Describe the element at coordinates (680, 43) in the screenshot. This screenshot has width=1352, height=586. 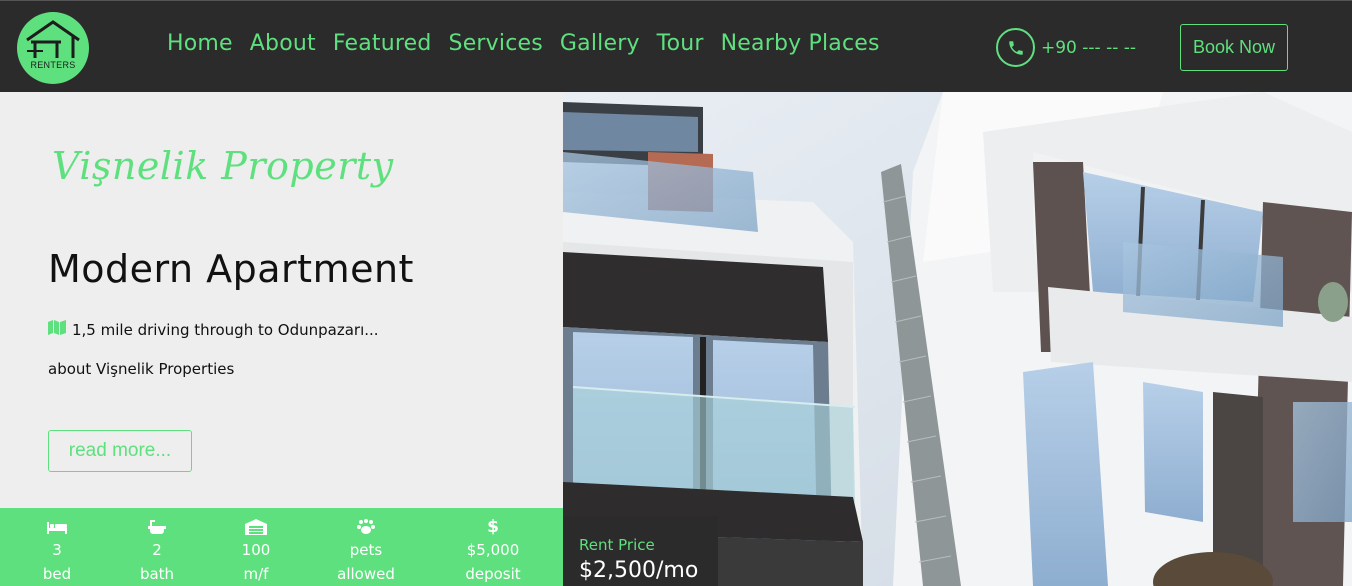
I see `nav-tour: Tour` at that location.